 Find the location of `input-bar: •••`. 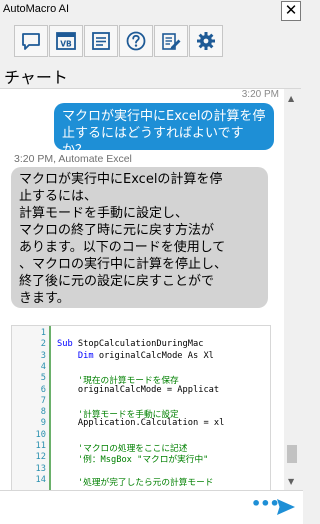

input-bar: ••• is located at coordinates (151, 507).